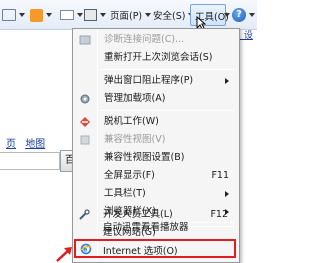 Image resolution: width=320 pixels, height=263 pixels. I want to click on background-link-page: 页, so click(11, 144).